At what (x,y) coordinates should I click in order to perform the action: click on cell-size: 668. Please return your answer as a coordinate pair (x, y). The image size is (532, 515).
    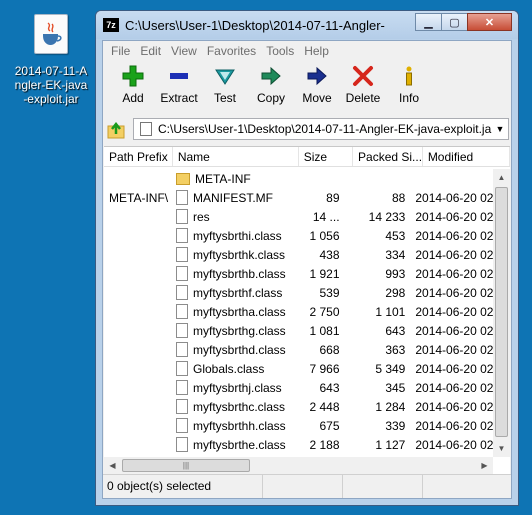
    Looking at the image, I should click on (329, 349).